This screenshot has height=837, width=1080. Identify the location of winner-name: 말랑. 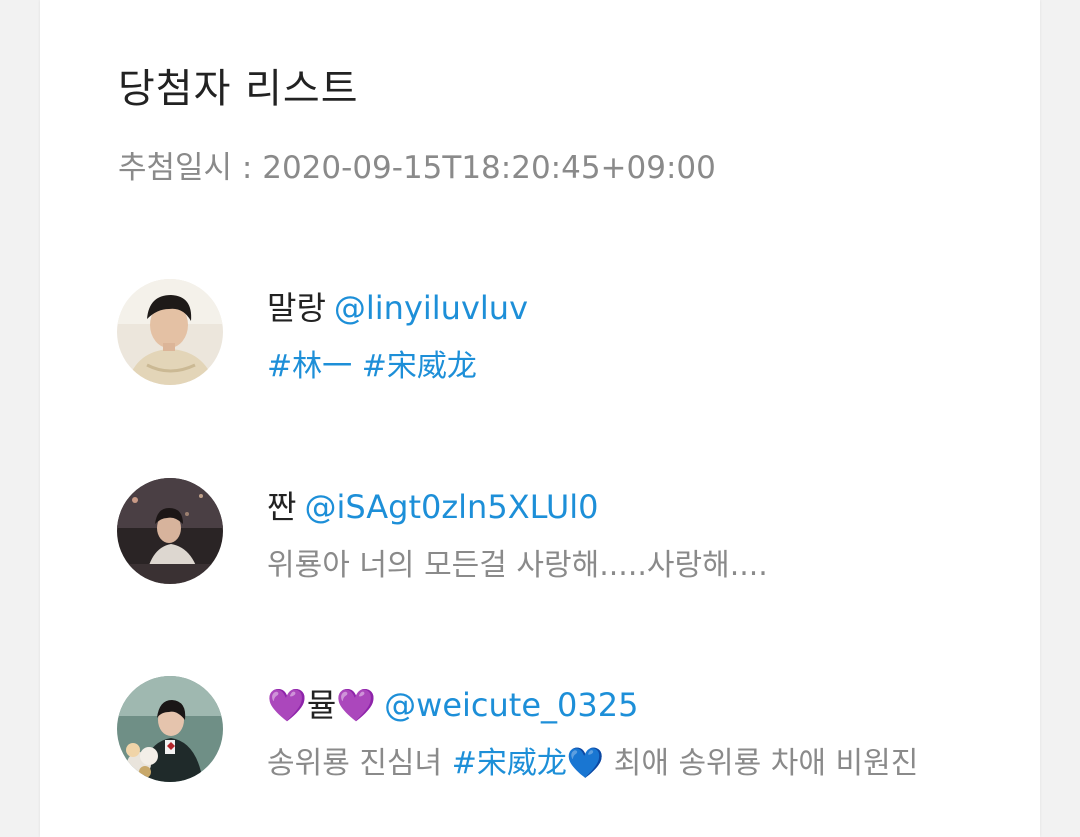
(296, 308).